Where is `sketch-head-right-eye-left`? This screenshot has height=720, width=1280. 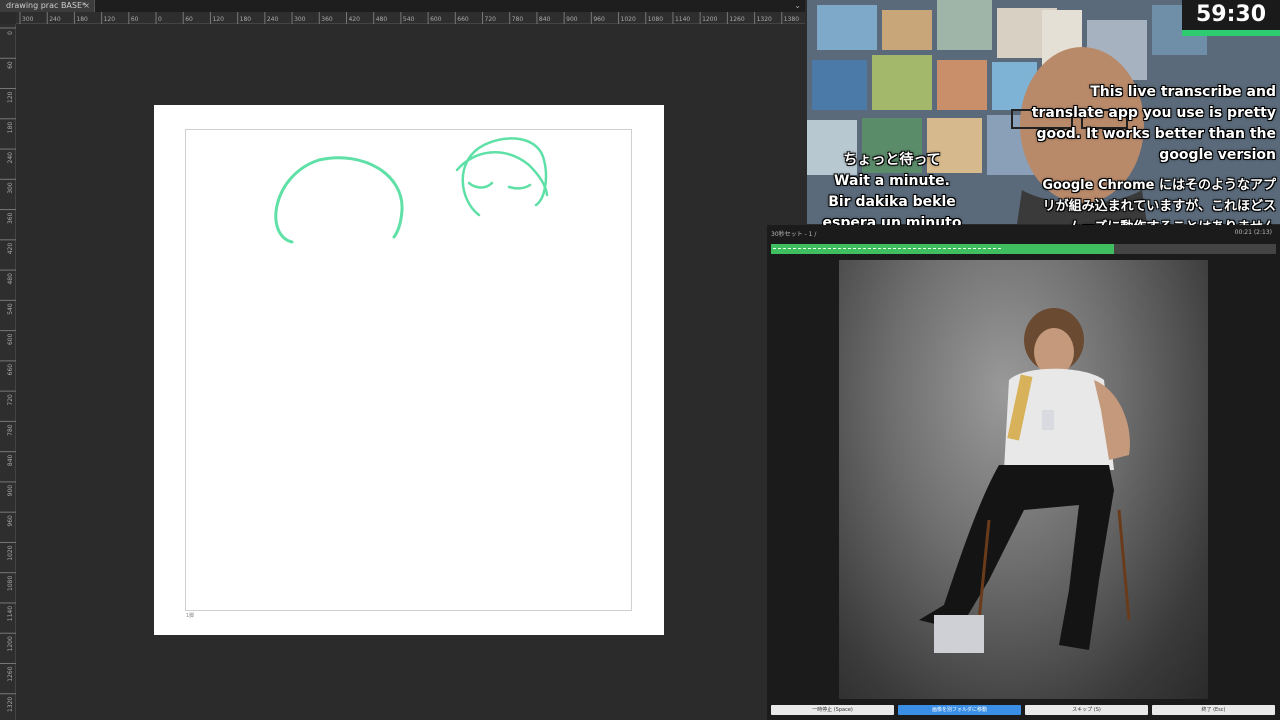 sketch-head-right-eye-left is located at coordinates (480, 185).